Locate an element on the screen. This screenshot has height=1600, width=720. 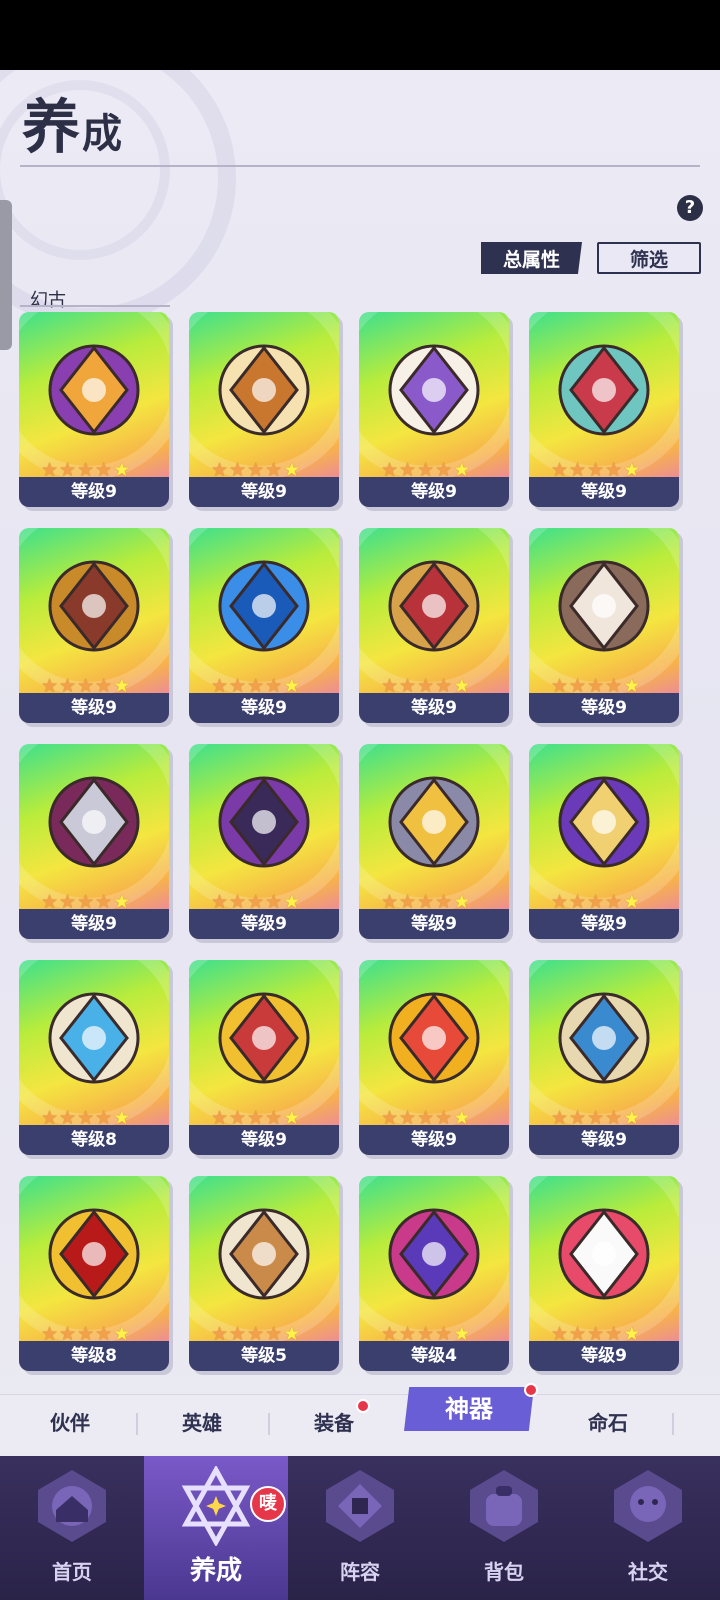
jester-hat-icon is located at coordinates (434, 1254).